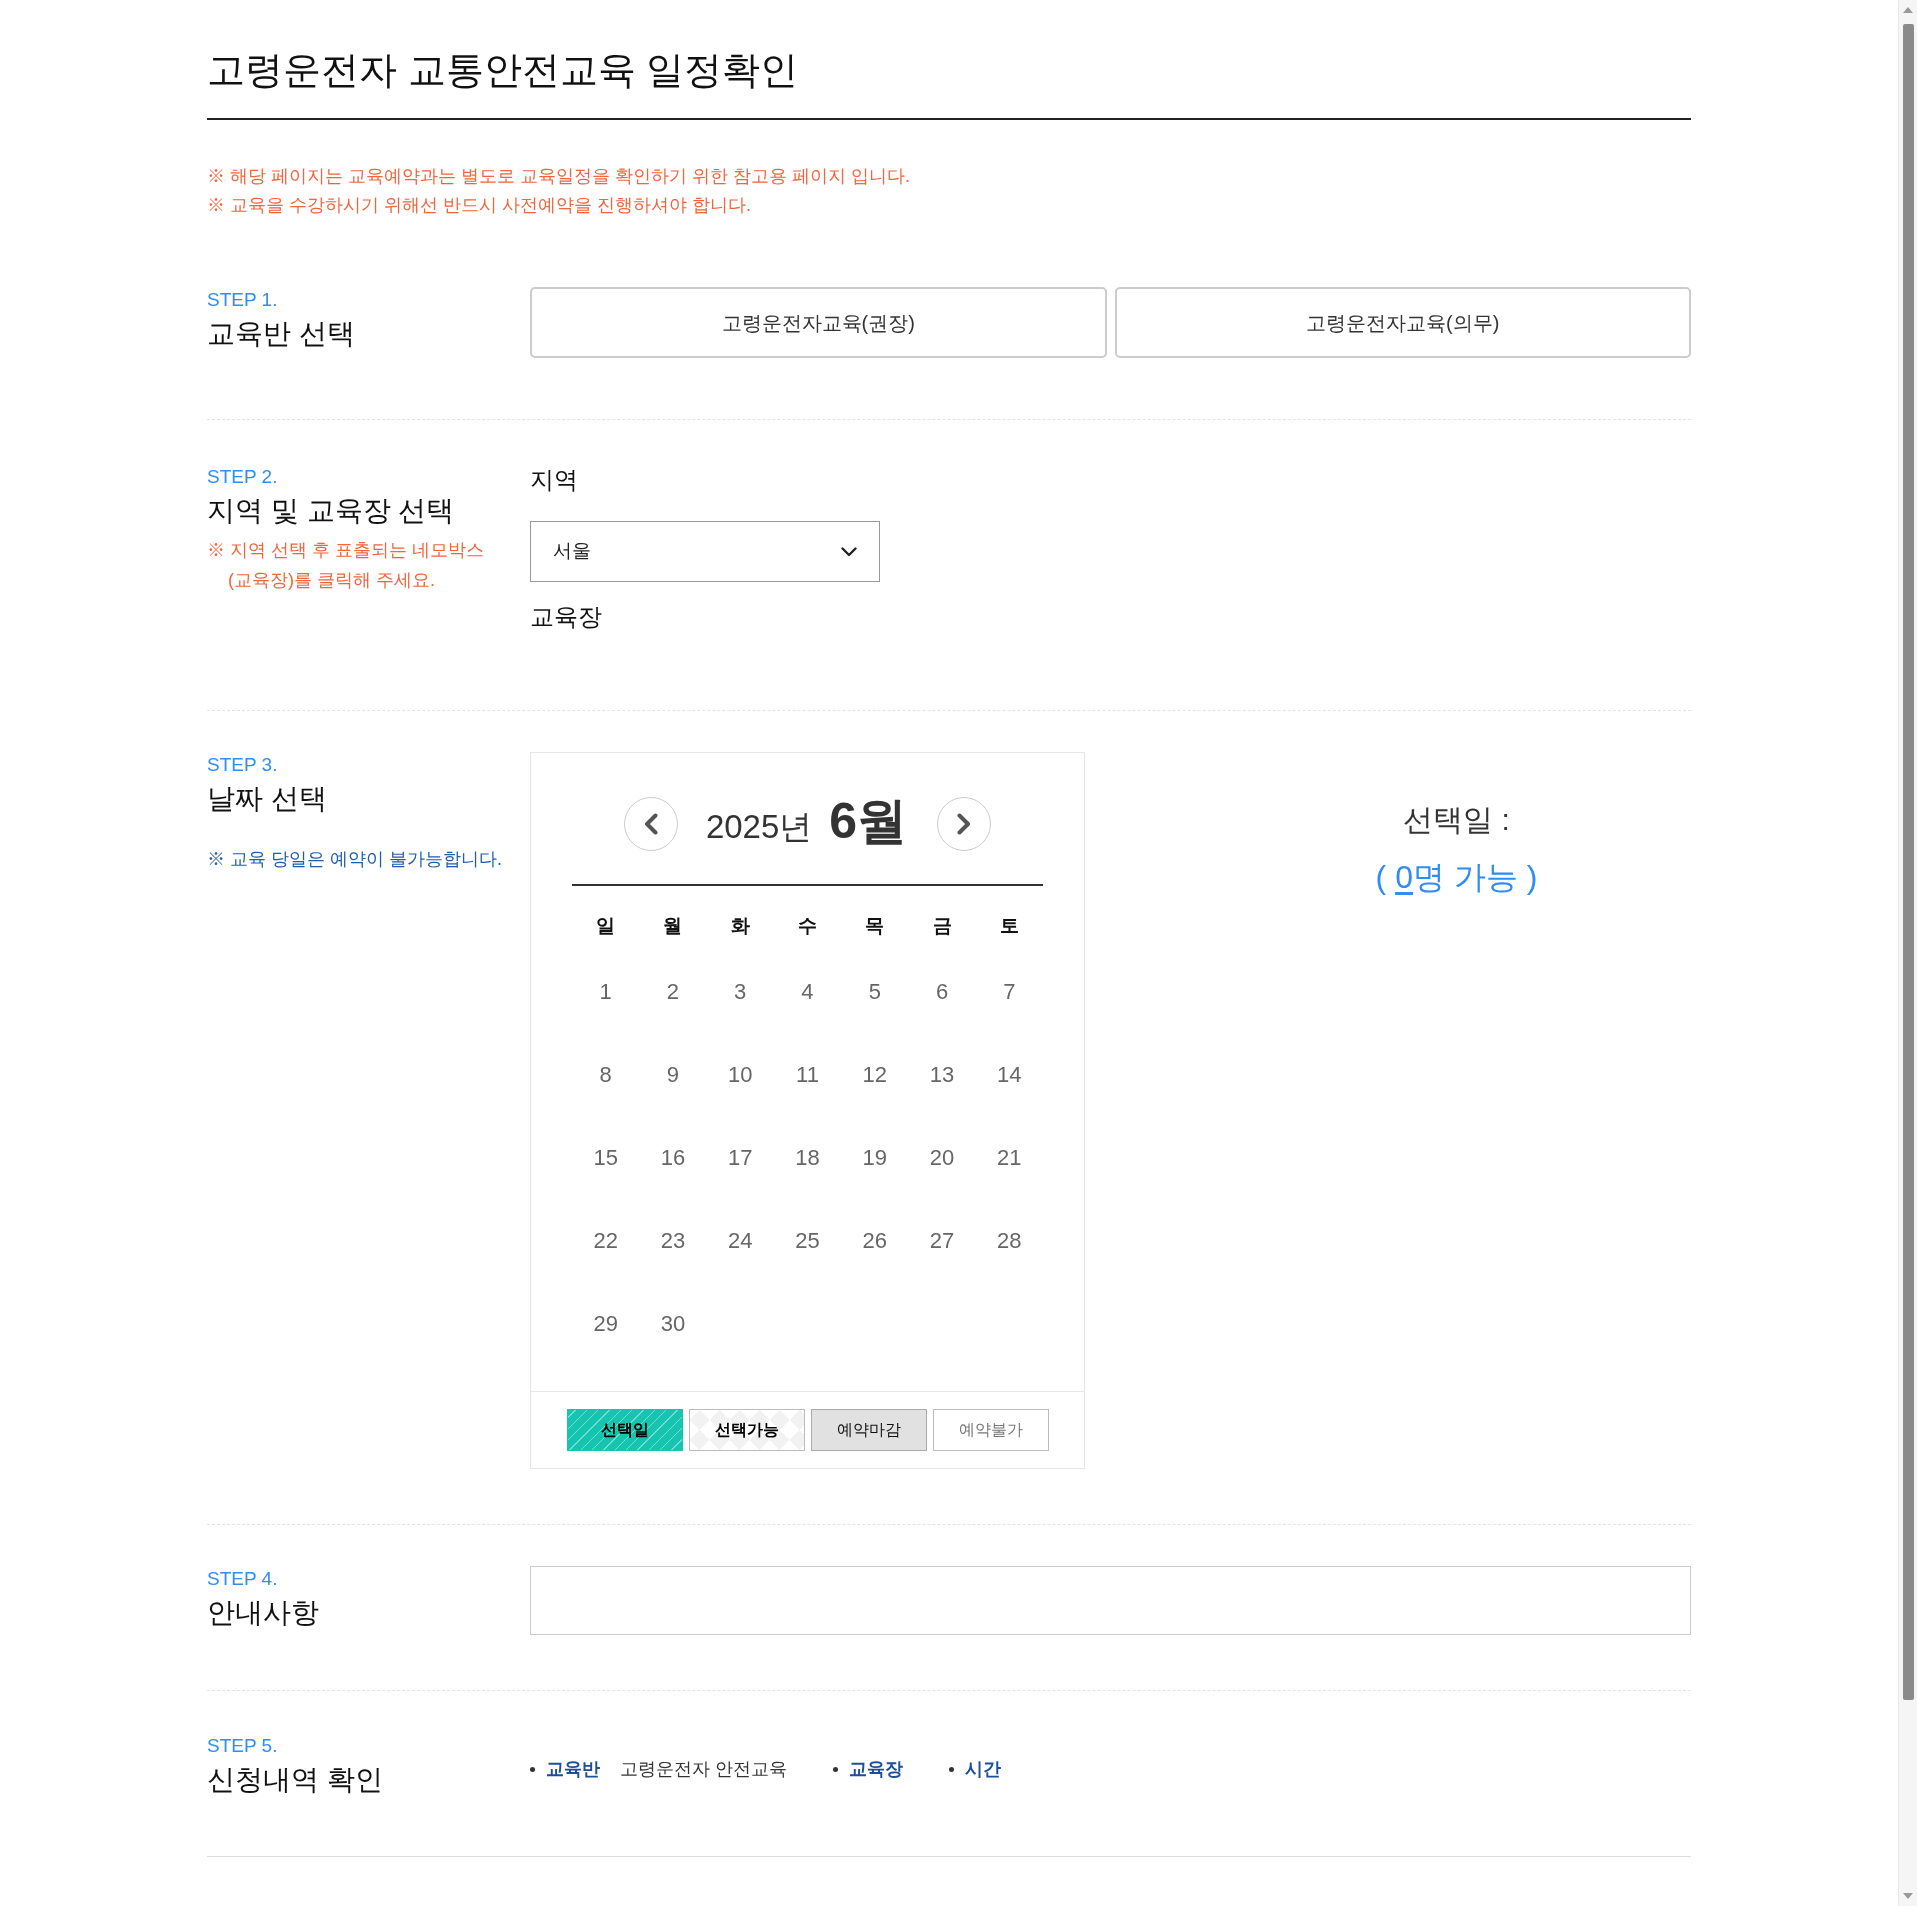 The image size is (1917, 1906). I want to click on calendar-day: 15, so click(605, 1157).